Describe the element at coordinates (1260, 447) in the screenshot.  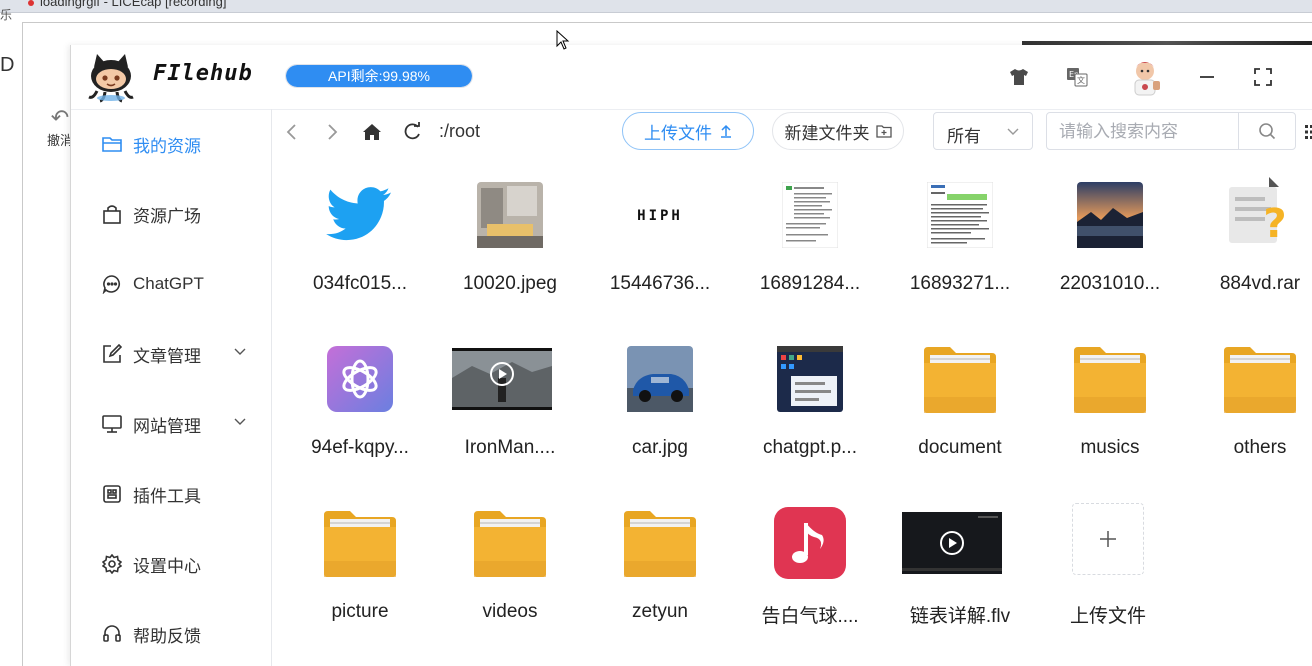
I see `file-name: others` at that location.